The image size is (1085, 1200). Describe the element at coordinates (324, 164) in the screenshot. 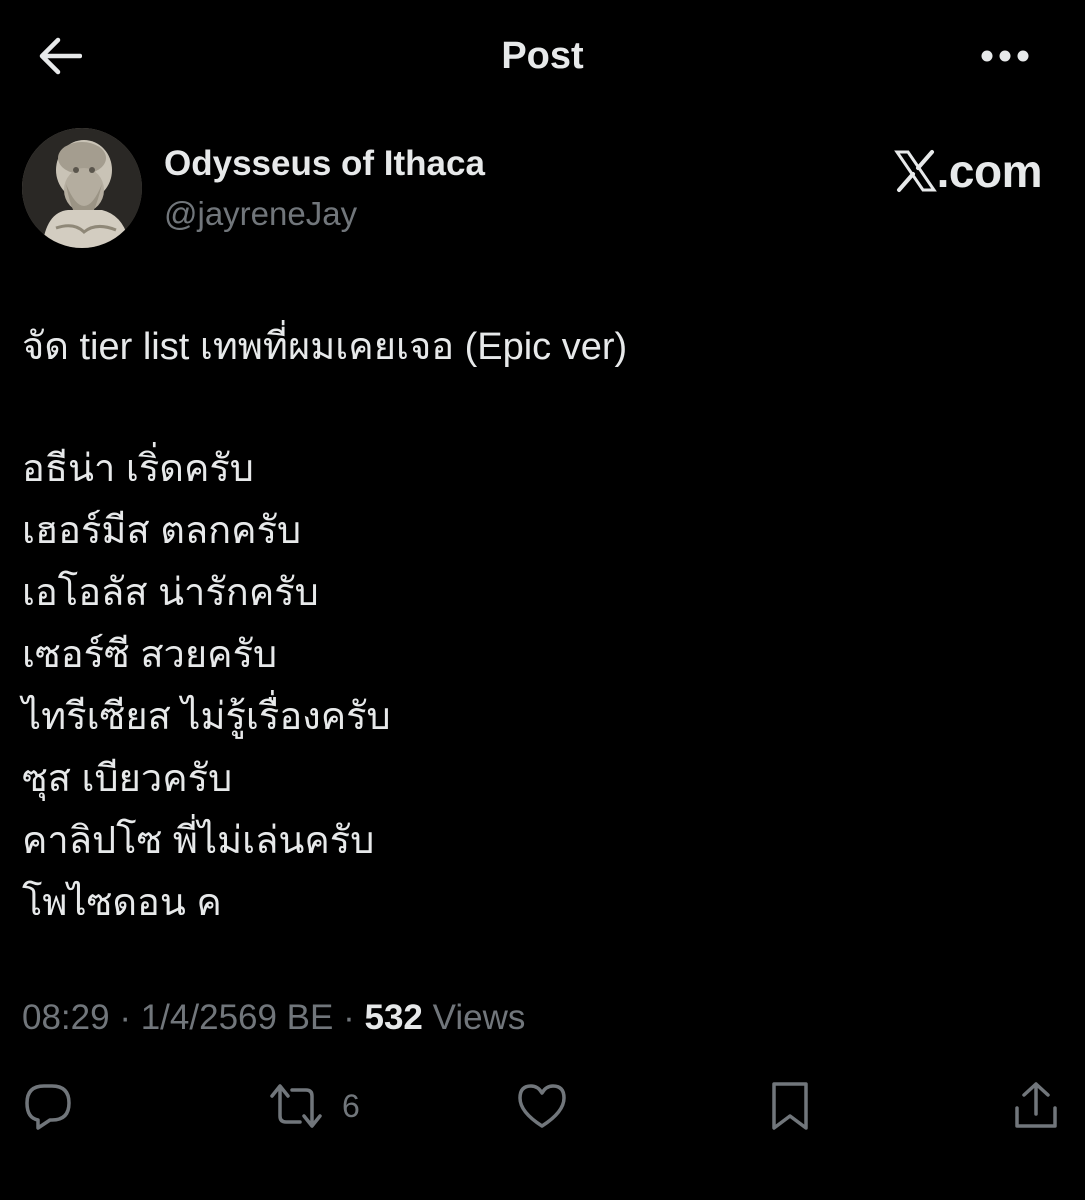

I see `author-display-name: Odysseus of Ithaca` at that location.